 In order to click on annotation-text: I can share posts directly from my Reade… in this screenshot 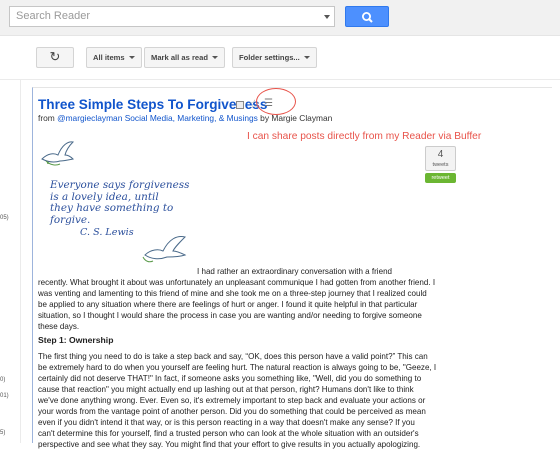, I will do `click(364, 136)`.